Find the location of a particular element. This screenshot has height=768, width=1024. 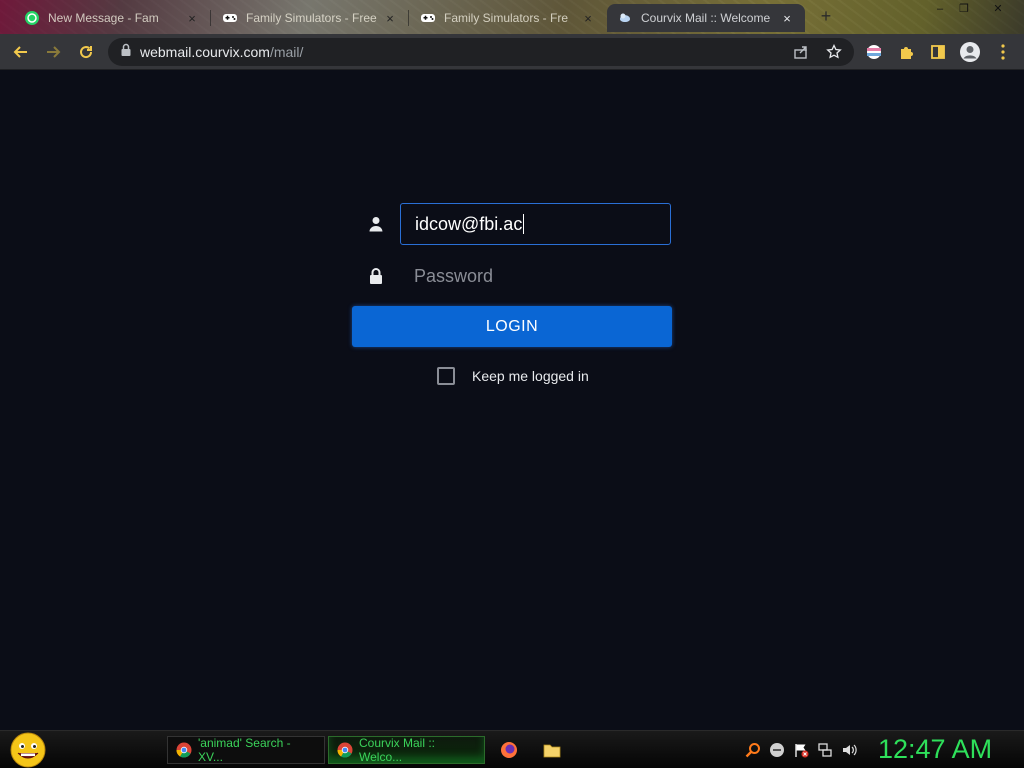

tab-title: Family Simulators - Fre is located at coordinates (506, 18).